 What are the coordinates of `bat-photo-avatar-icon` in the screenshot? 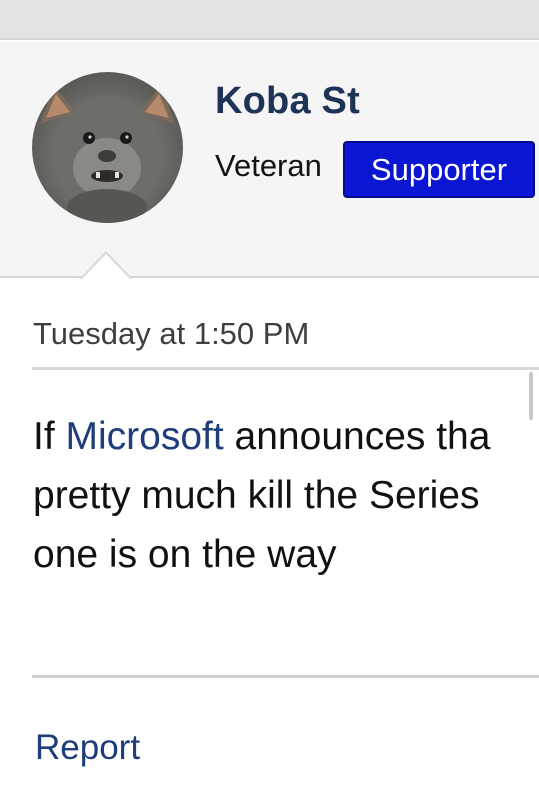 It's located at (107, 154).